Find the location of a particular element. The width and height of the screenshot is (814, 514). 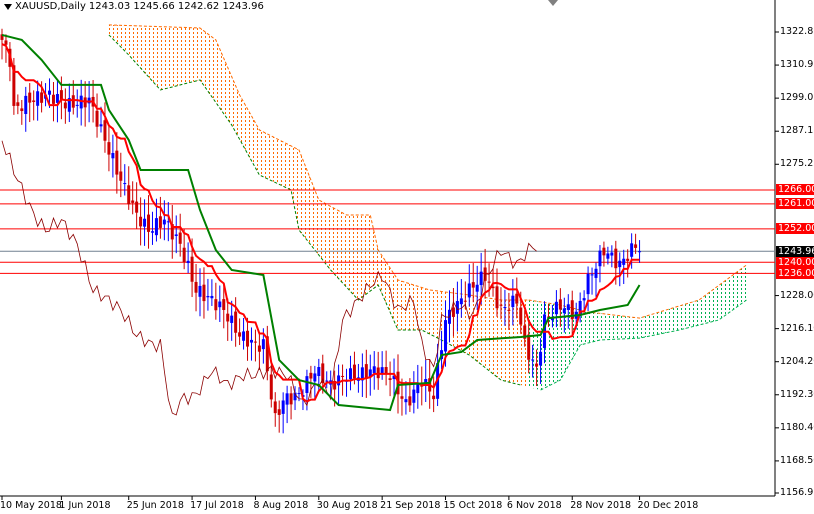

level-price-label: 1236.00 is located at coordinates (795, 273).